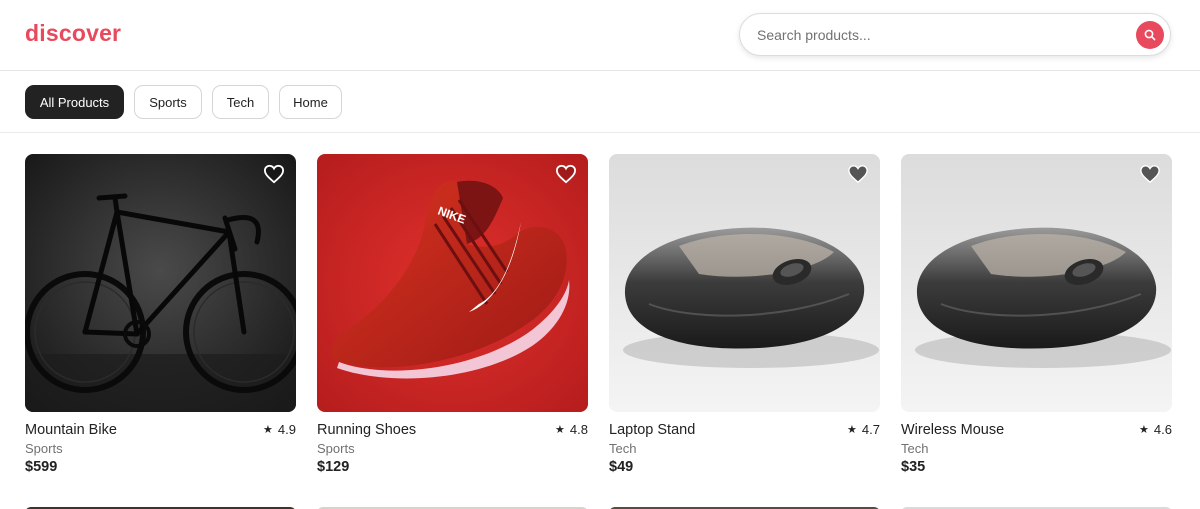  What do you see at coordinates (366, 430) in the screenshot?
I see `product-name: Running Shoes` at bounding box center [366, 430].